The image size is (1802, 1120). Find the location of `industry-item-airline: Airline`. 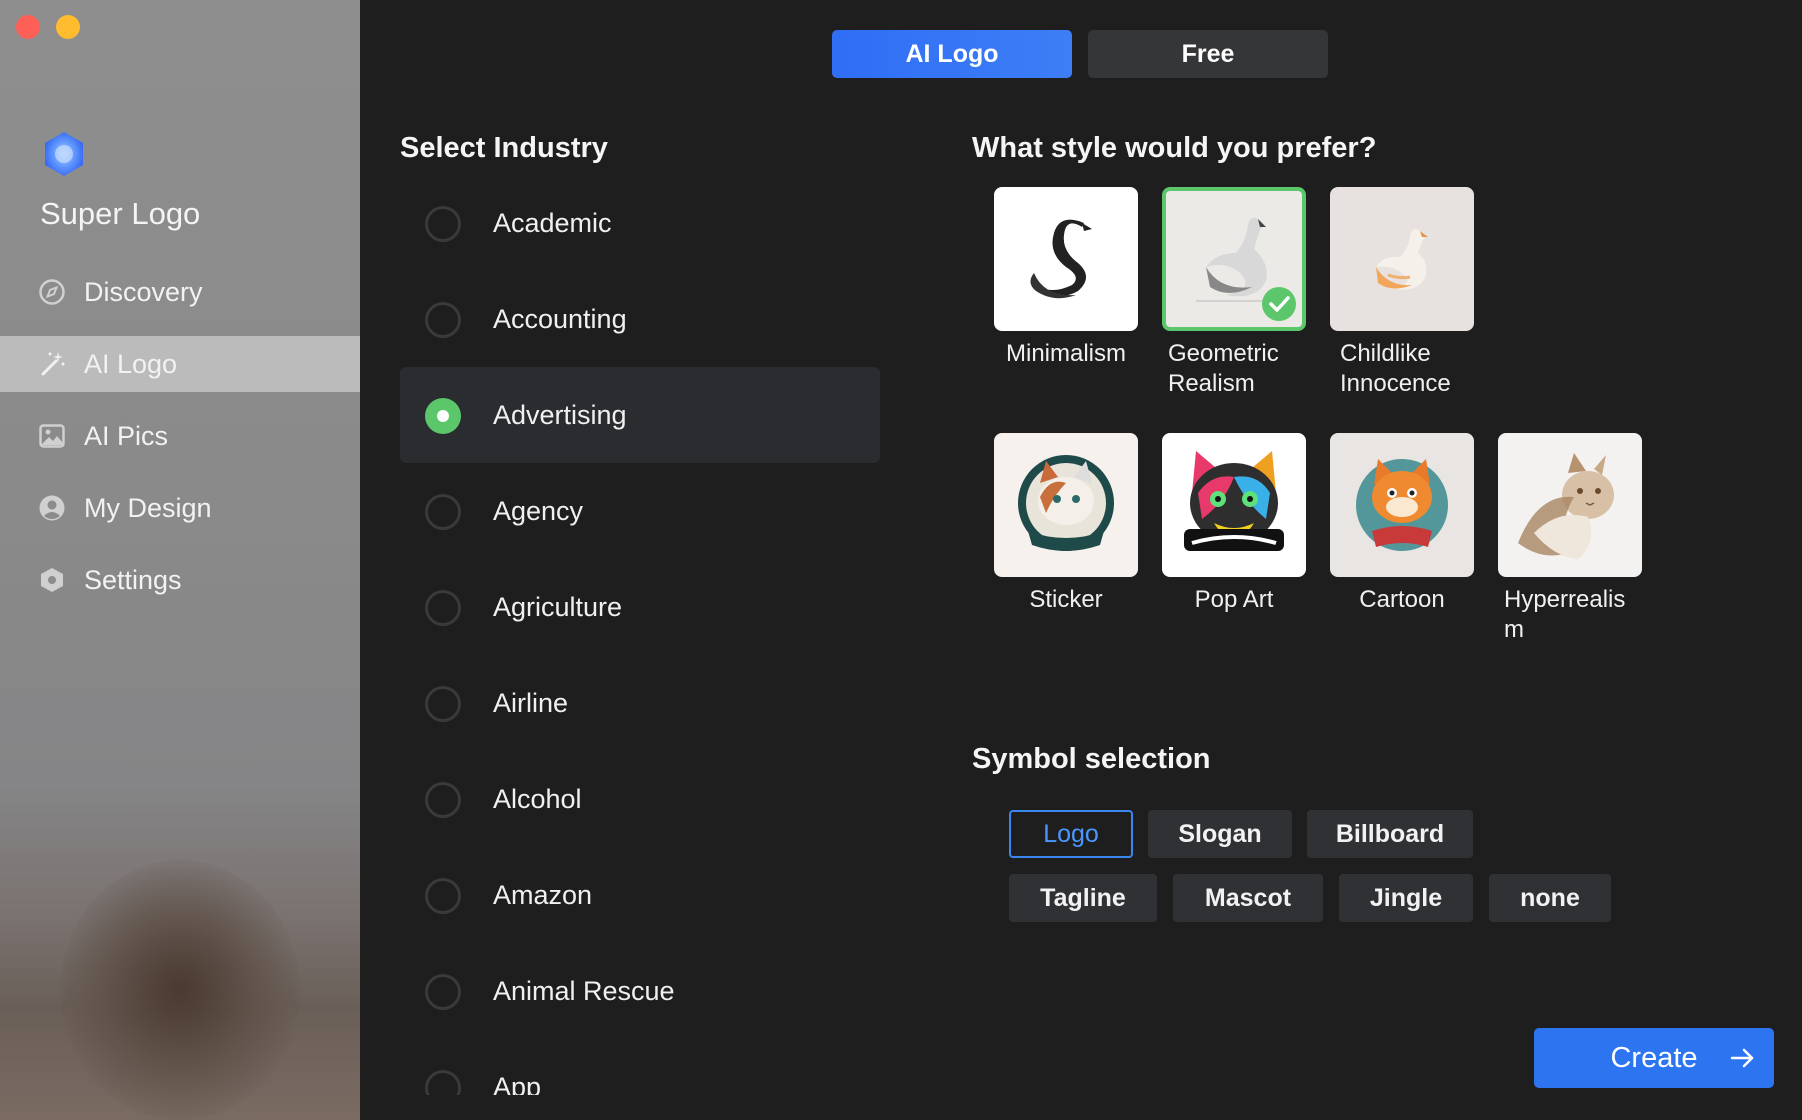

industry-item-airline: Airline is located at coordinates (640, 703).